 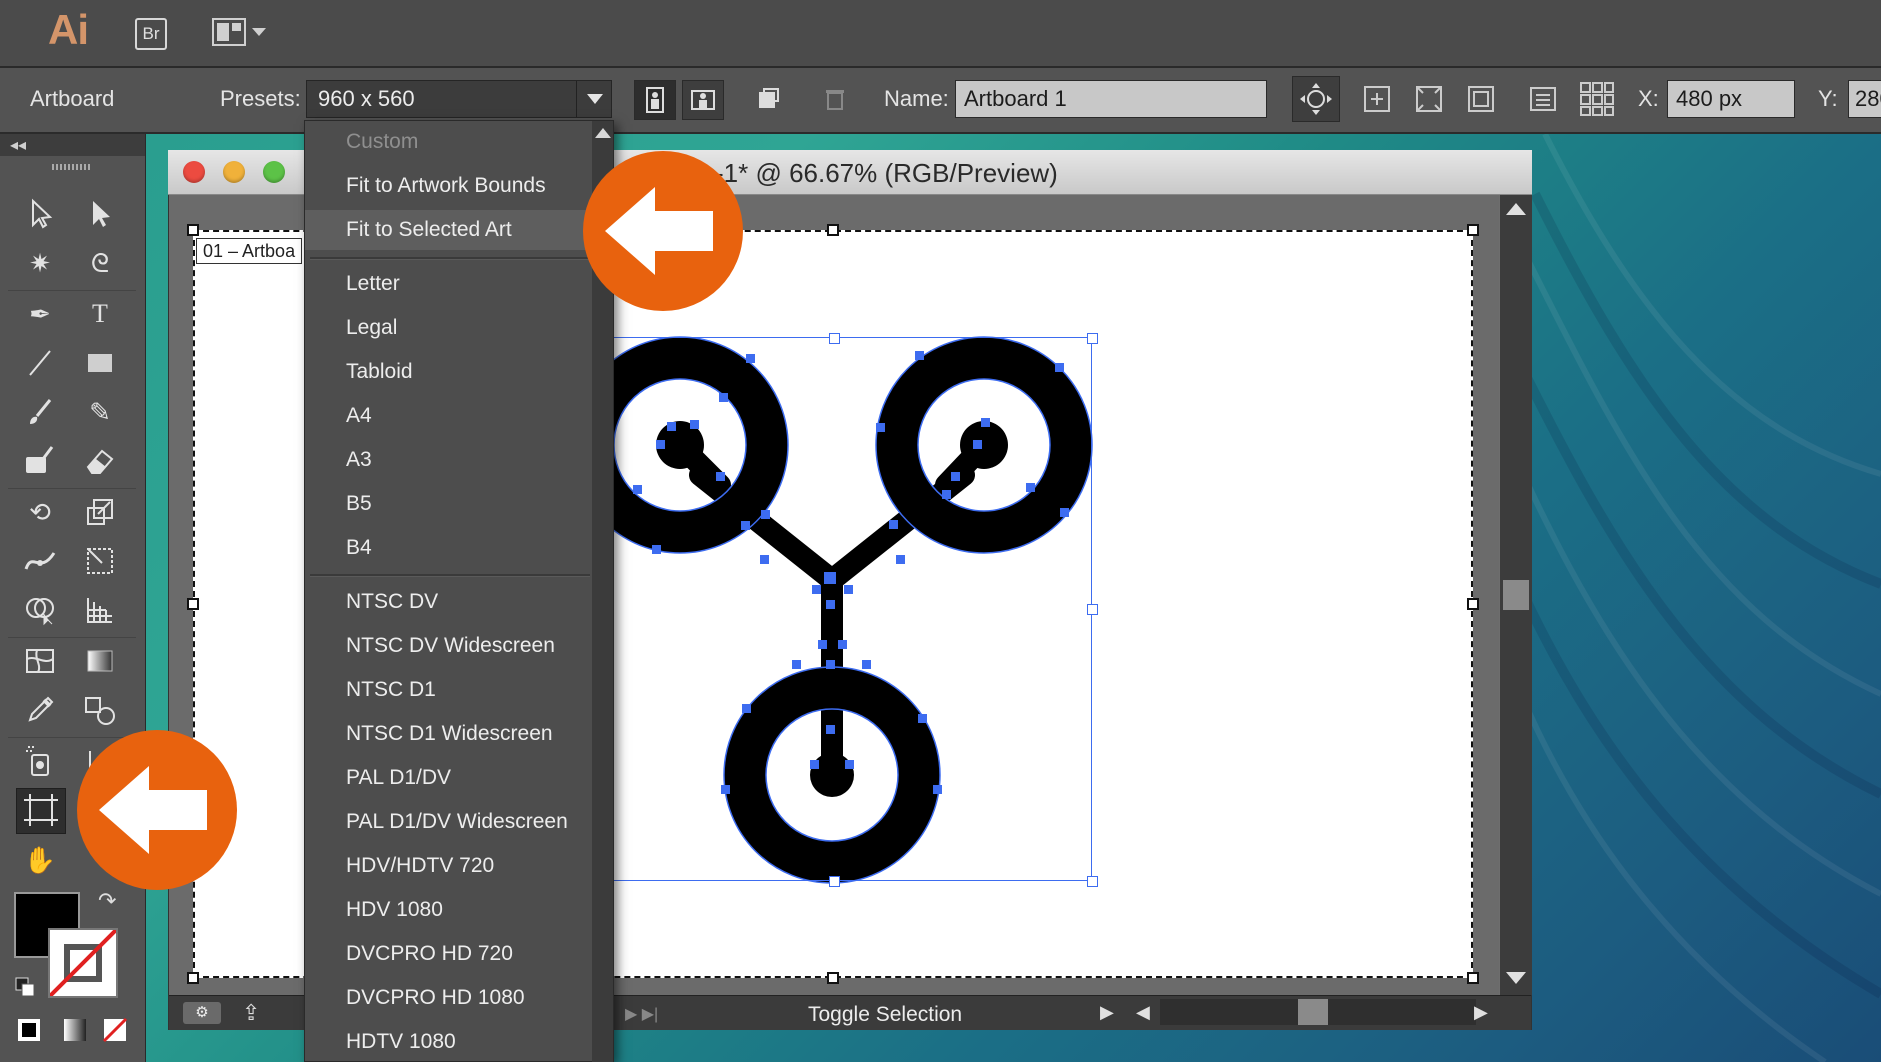 I want to click on collapse-panel-icon: ◂◂, so click(x=18, y=145).